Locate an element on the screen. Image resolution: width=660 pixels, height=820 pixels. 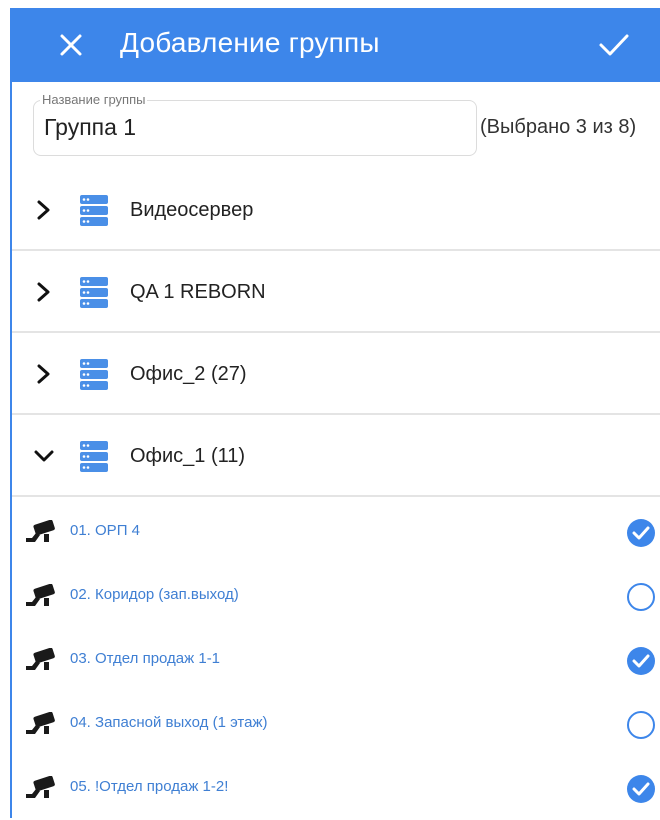
camera-name: 01. ОРП 4 is located at coordinates (105, 530).